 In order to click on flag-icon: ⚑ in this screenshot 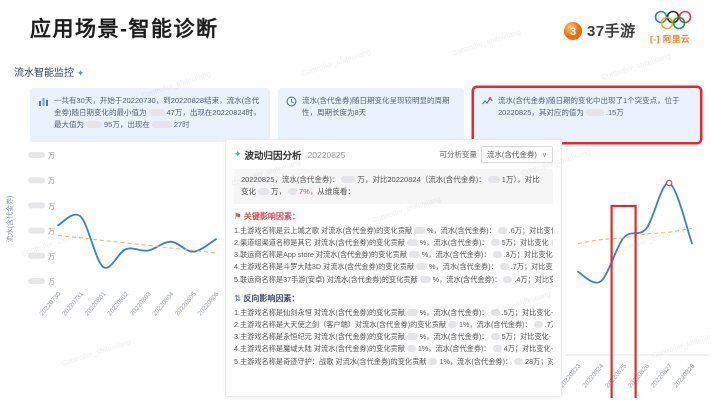, I will do `click(238, 215)`.